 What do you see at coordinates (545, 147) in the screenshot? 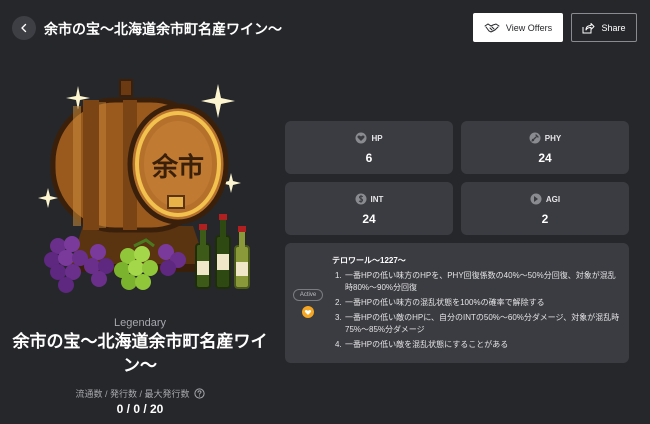
I see `stat-card-phy: PHY 24` at bounding box center [545, 147].